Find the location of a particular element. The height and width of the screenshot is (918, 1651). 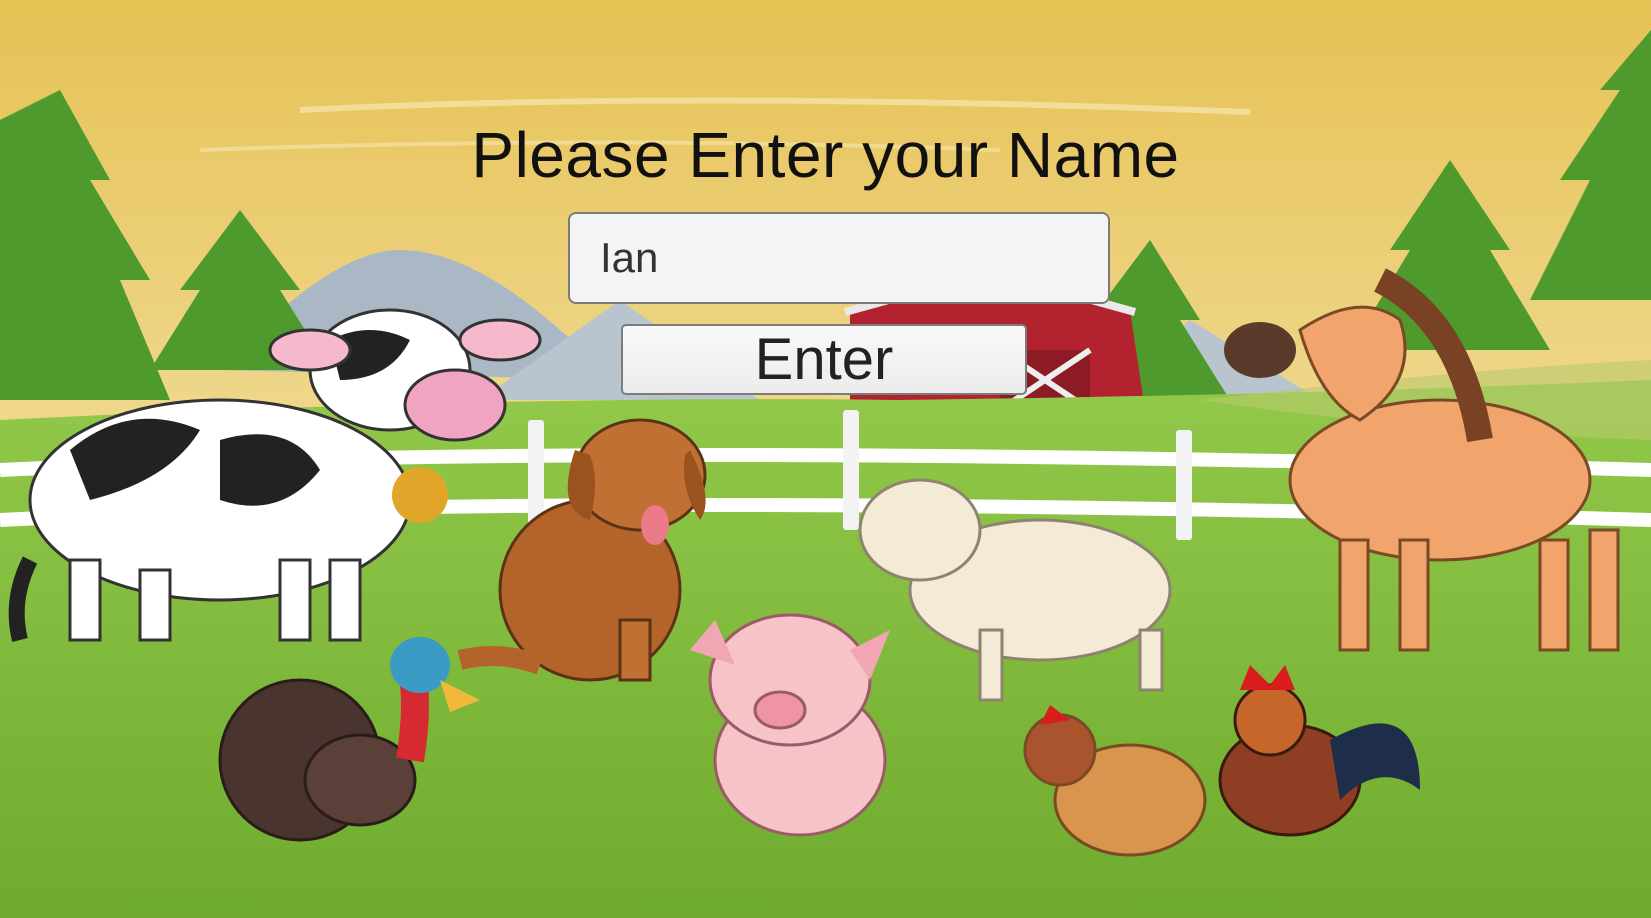

page-title: Please Enter your Name is located at coordinates (825, 155).